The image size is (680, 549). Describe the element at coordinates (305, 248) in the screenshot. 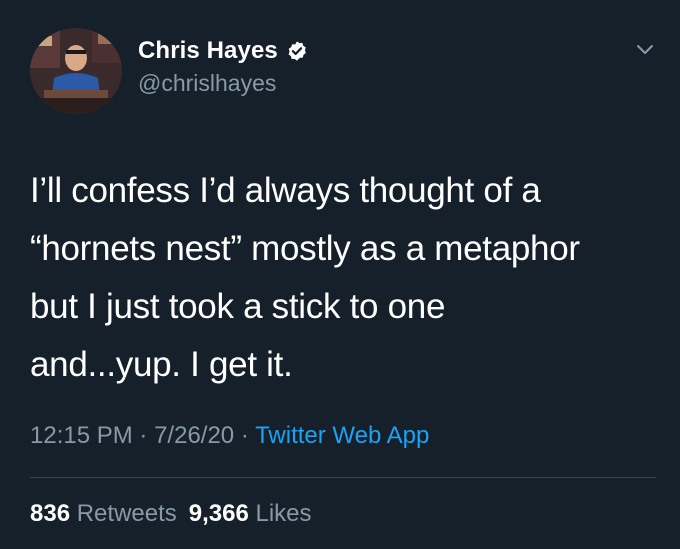

I see `tweet-text-line: “hornets nest” mostly as a metaphor` at that location.